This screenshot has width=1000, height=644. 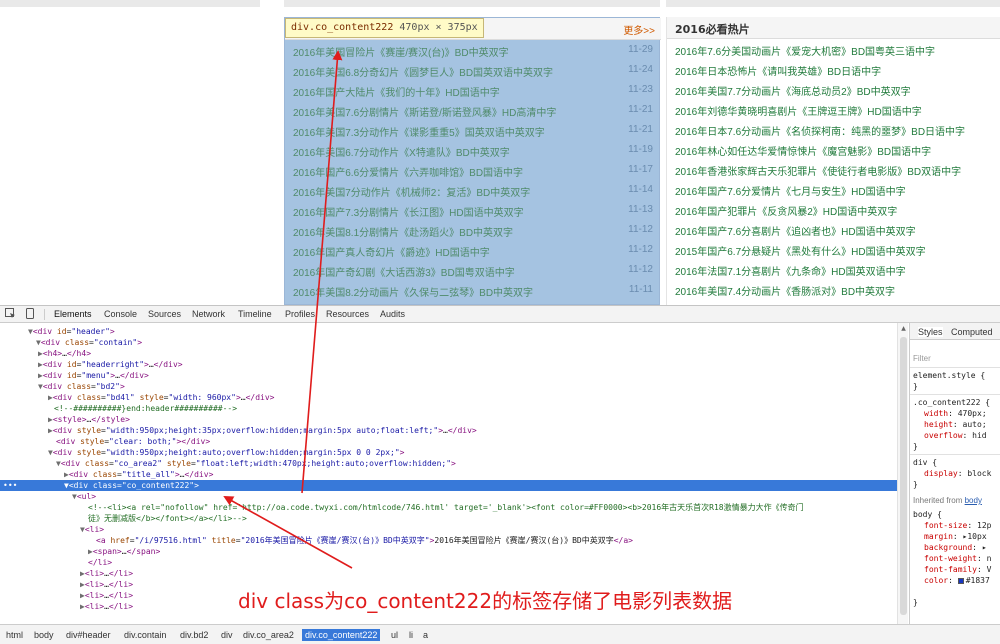 I want to click on styles-filter-input: Filter, so click(x=922, y=358).